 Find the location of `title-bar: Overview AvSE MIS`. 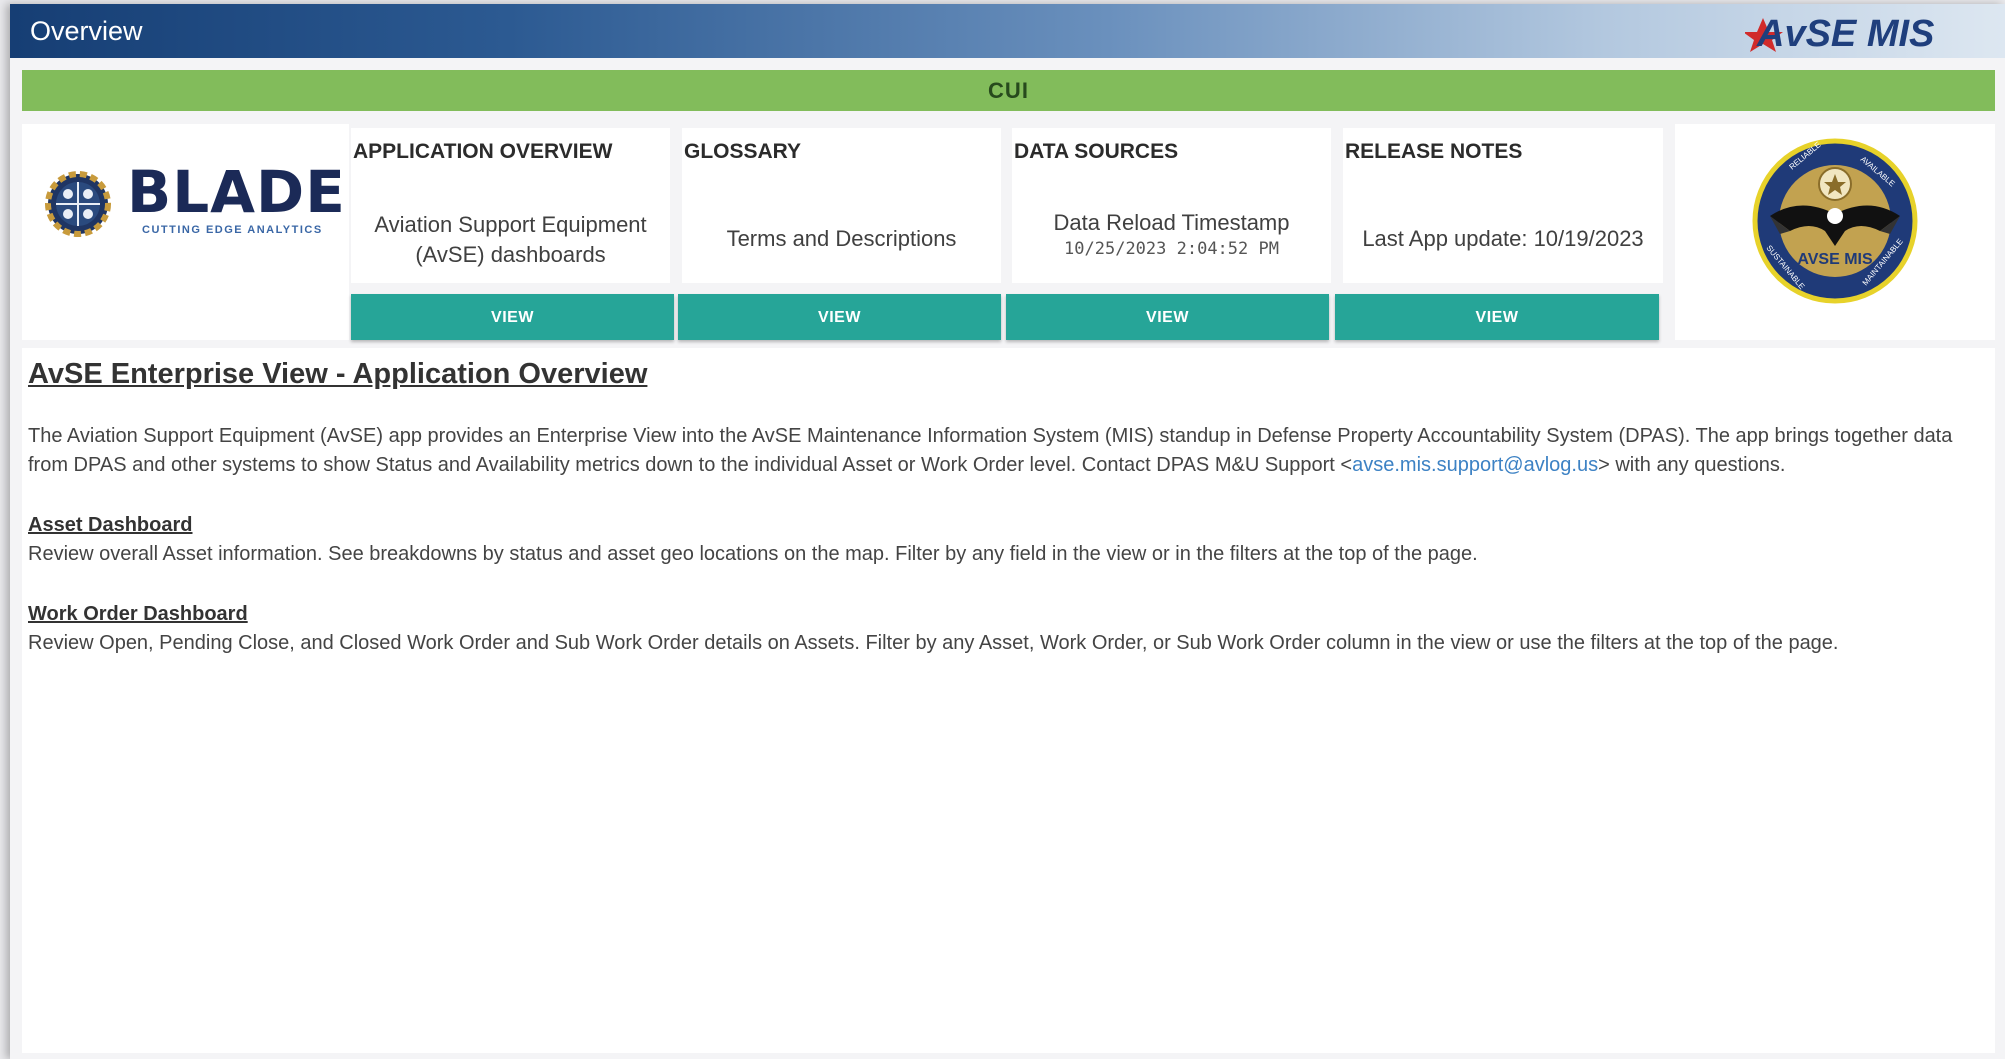

title-bar: Overview AvSE MIS is located at coordinates (1007, 31).